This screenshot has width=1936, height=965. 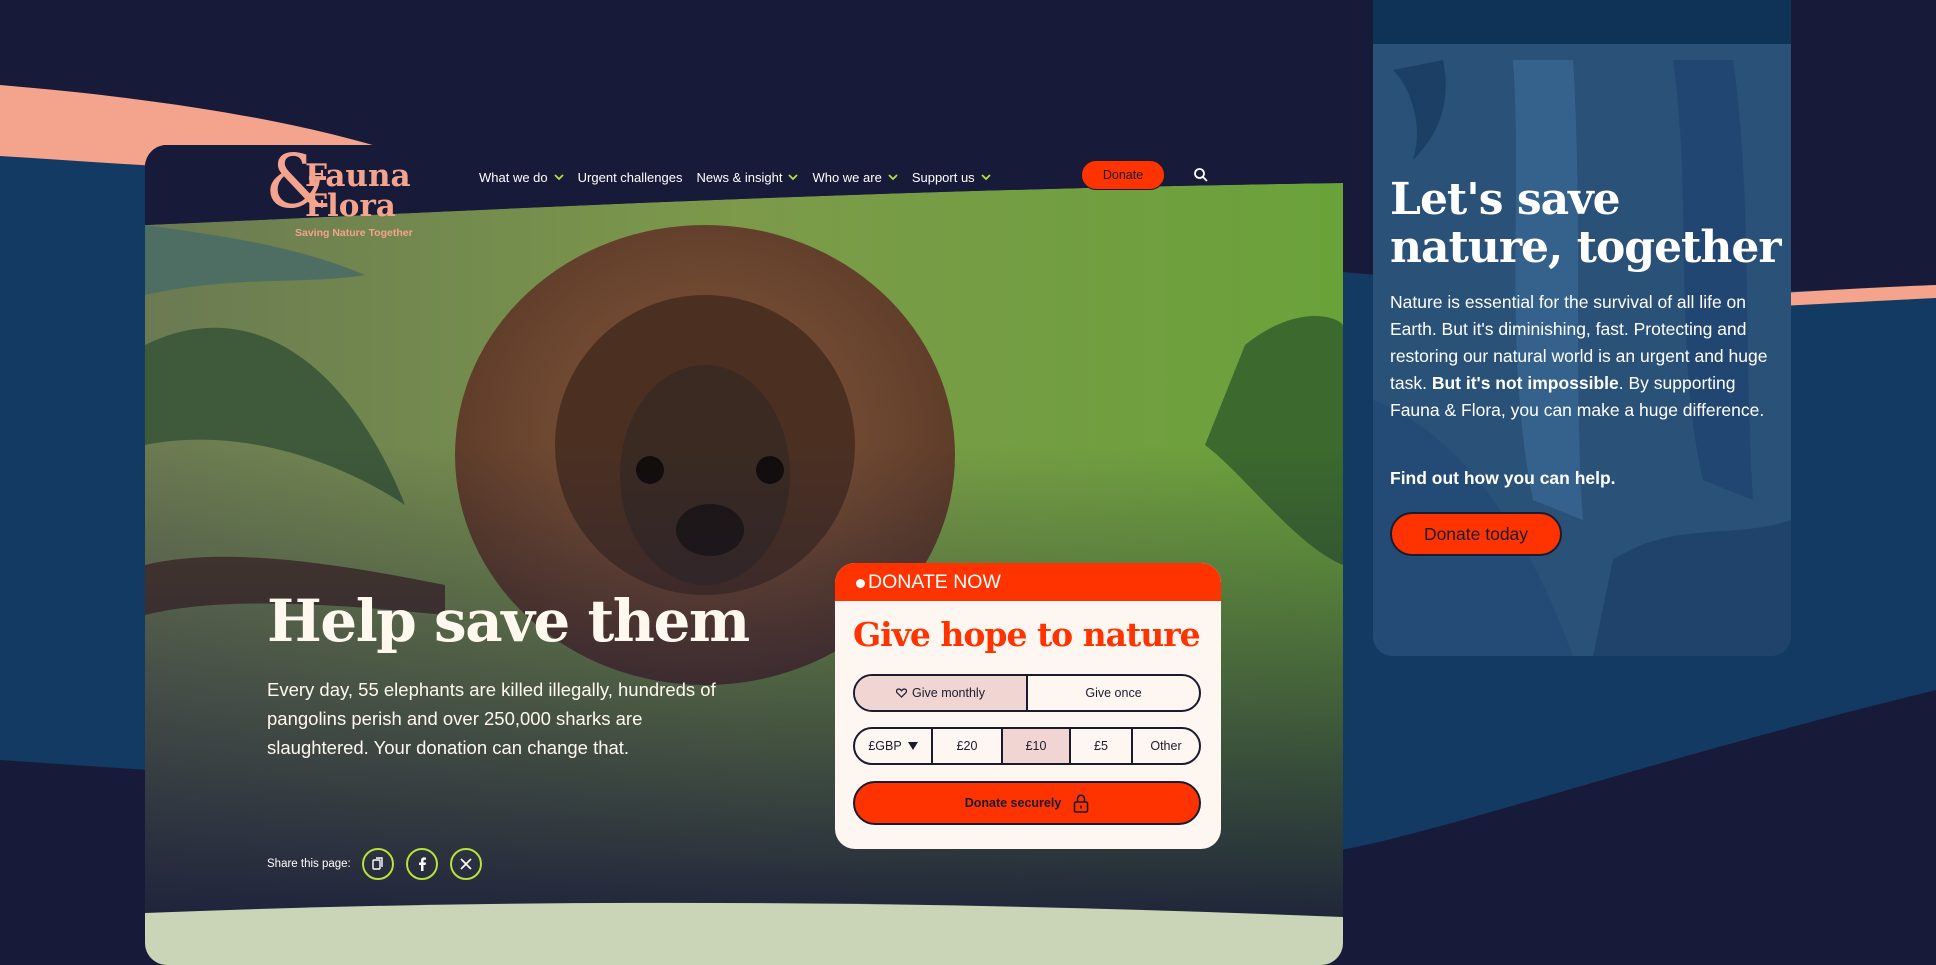 I want to click on share-bar: Share this page:, so click(x=380, y=864).